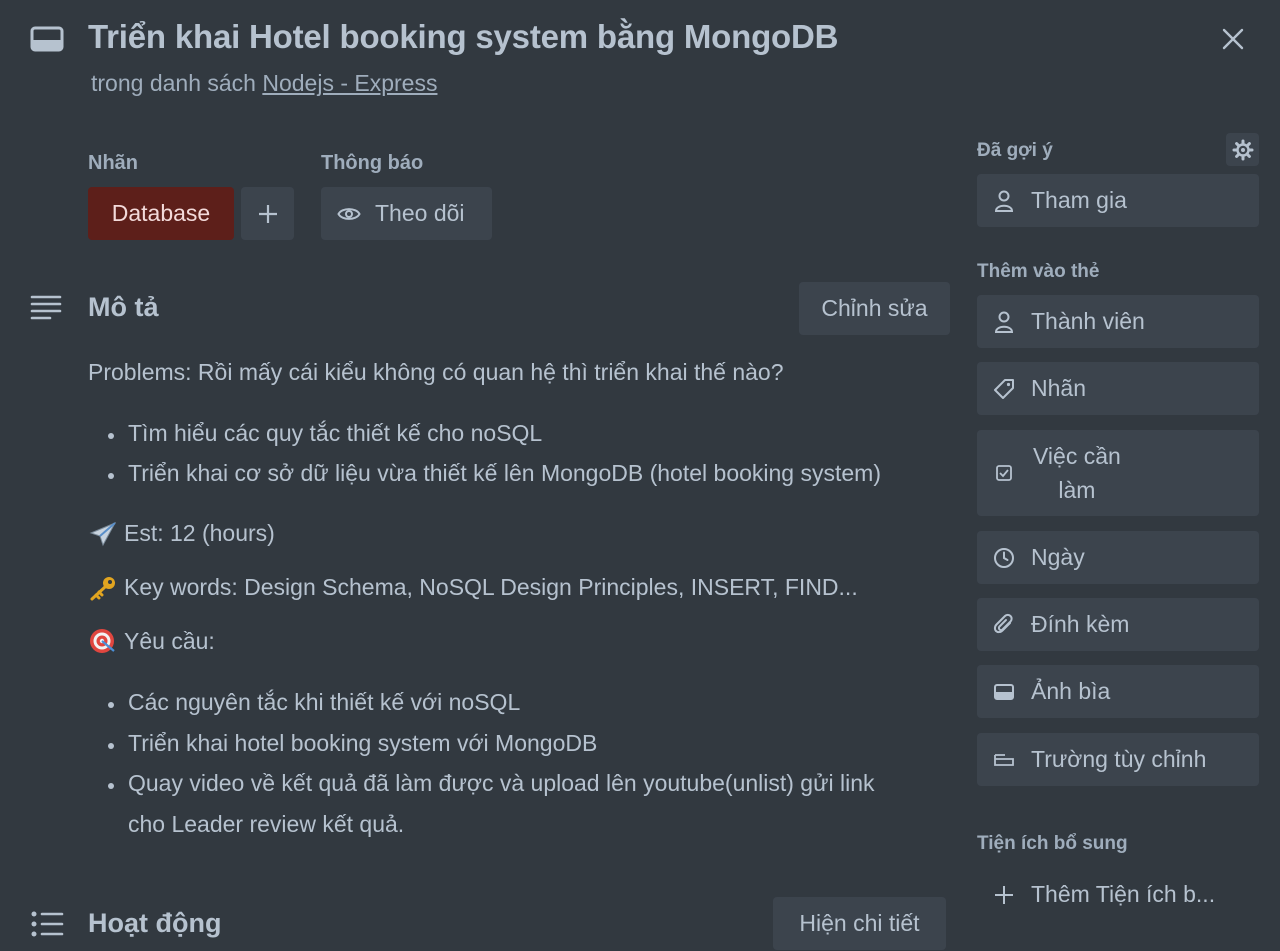 The height and width of the screenshot is (951, 1280). I want to click on custom-fields-label: Trường tùy chỉnh, so click(1119, 759).